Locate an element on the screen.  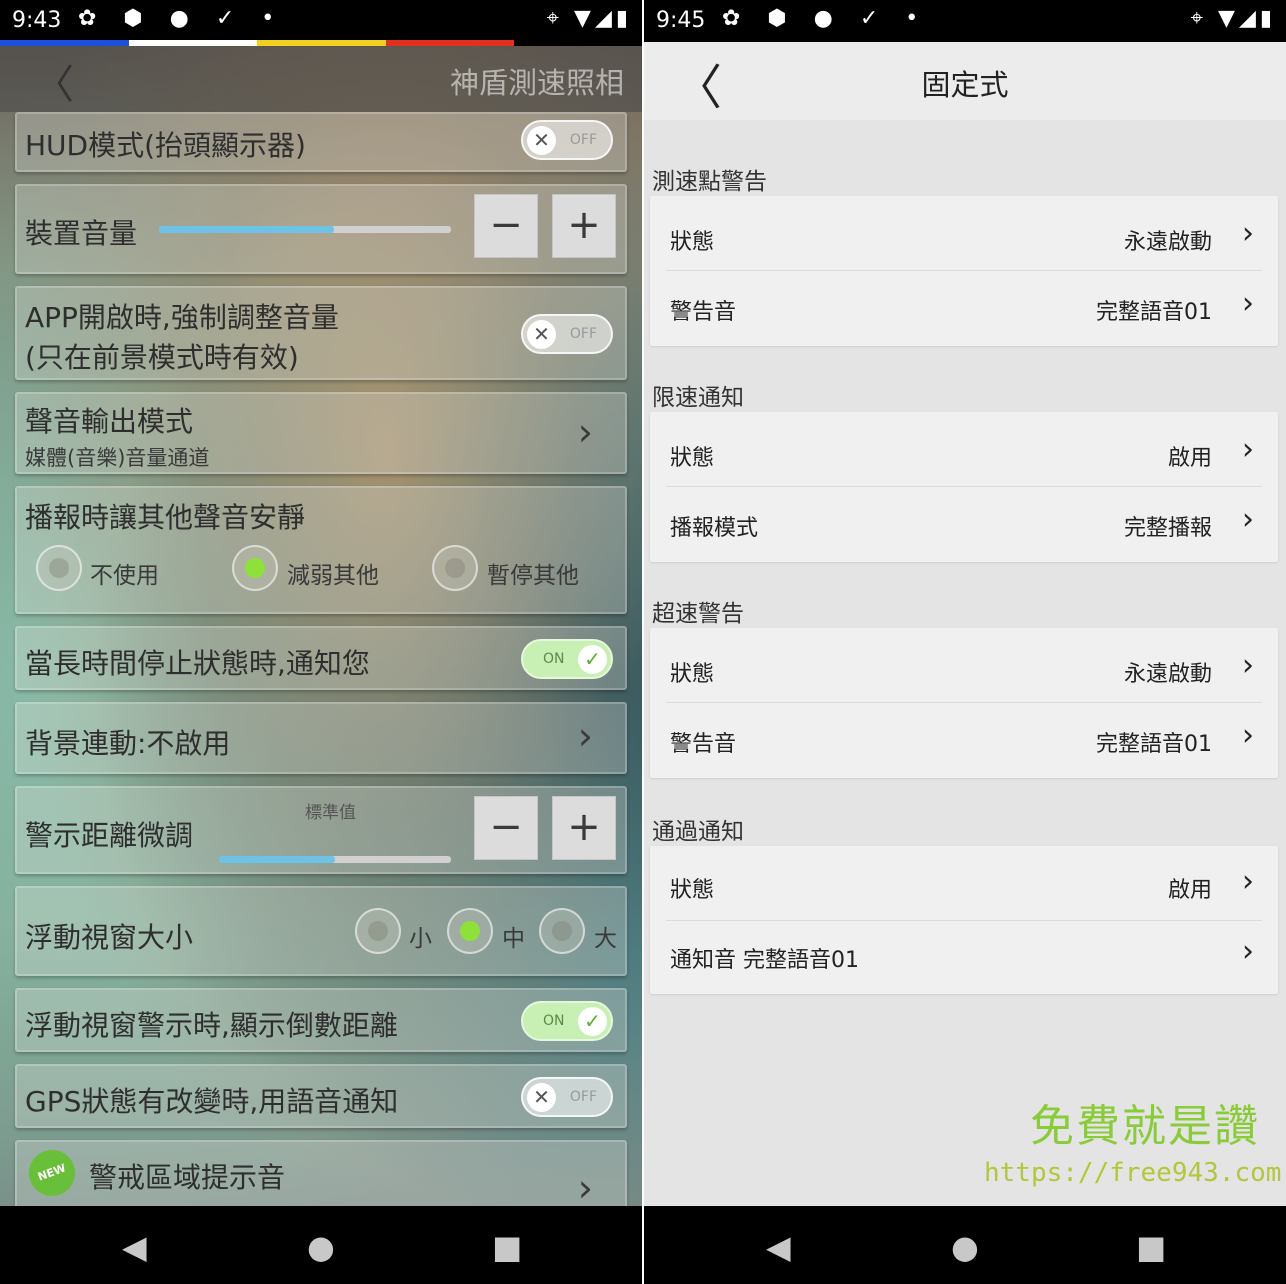
close-icon: ✕ is located at coordinates (541, 334).